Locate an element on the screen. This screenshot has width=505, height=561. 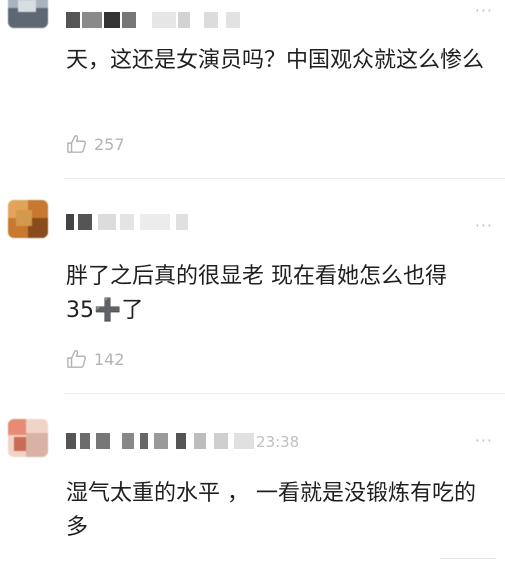
comment-text: 湿气太重的水平 ， 一看就是没锻炼有吃的多 is located at coordinates (271, 510).